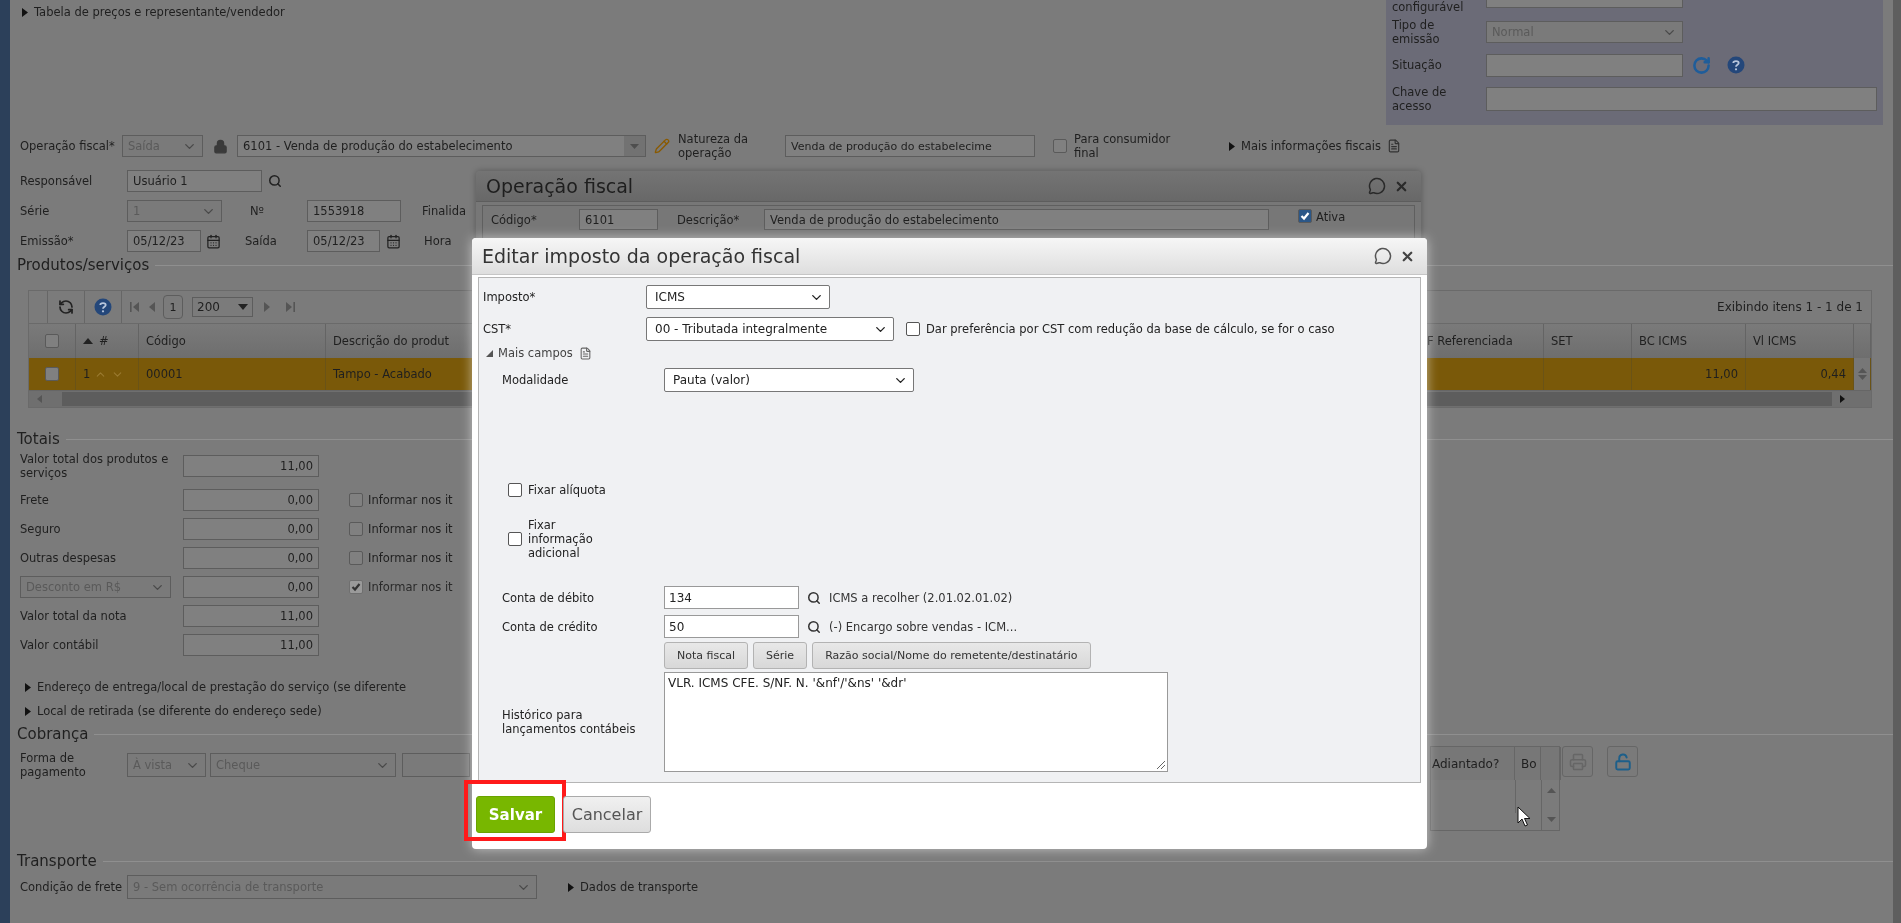  Describe the element at coordinates (441, 146) in the screenshot. I see `dropdown: 6101 - Venda de produção do estabelecimento` at that location.